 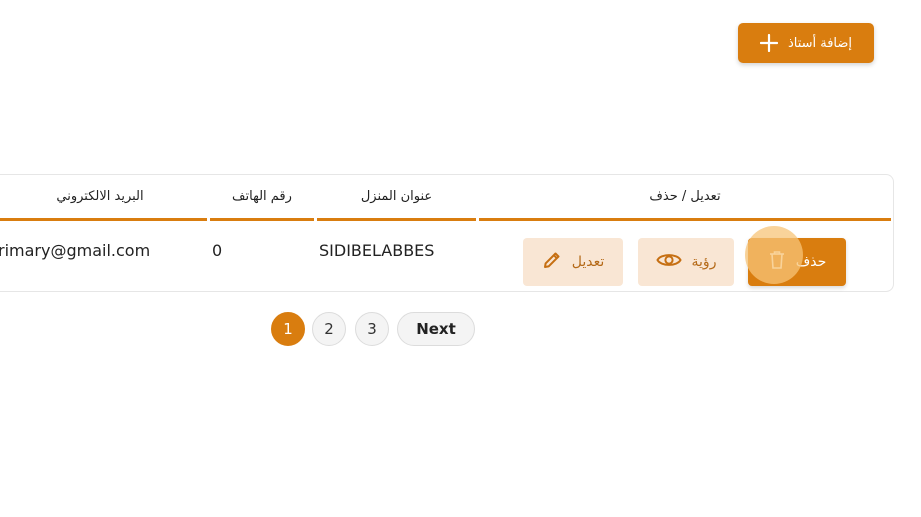 I want to click on delete-button: حذف, so click(x=797, y=262).